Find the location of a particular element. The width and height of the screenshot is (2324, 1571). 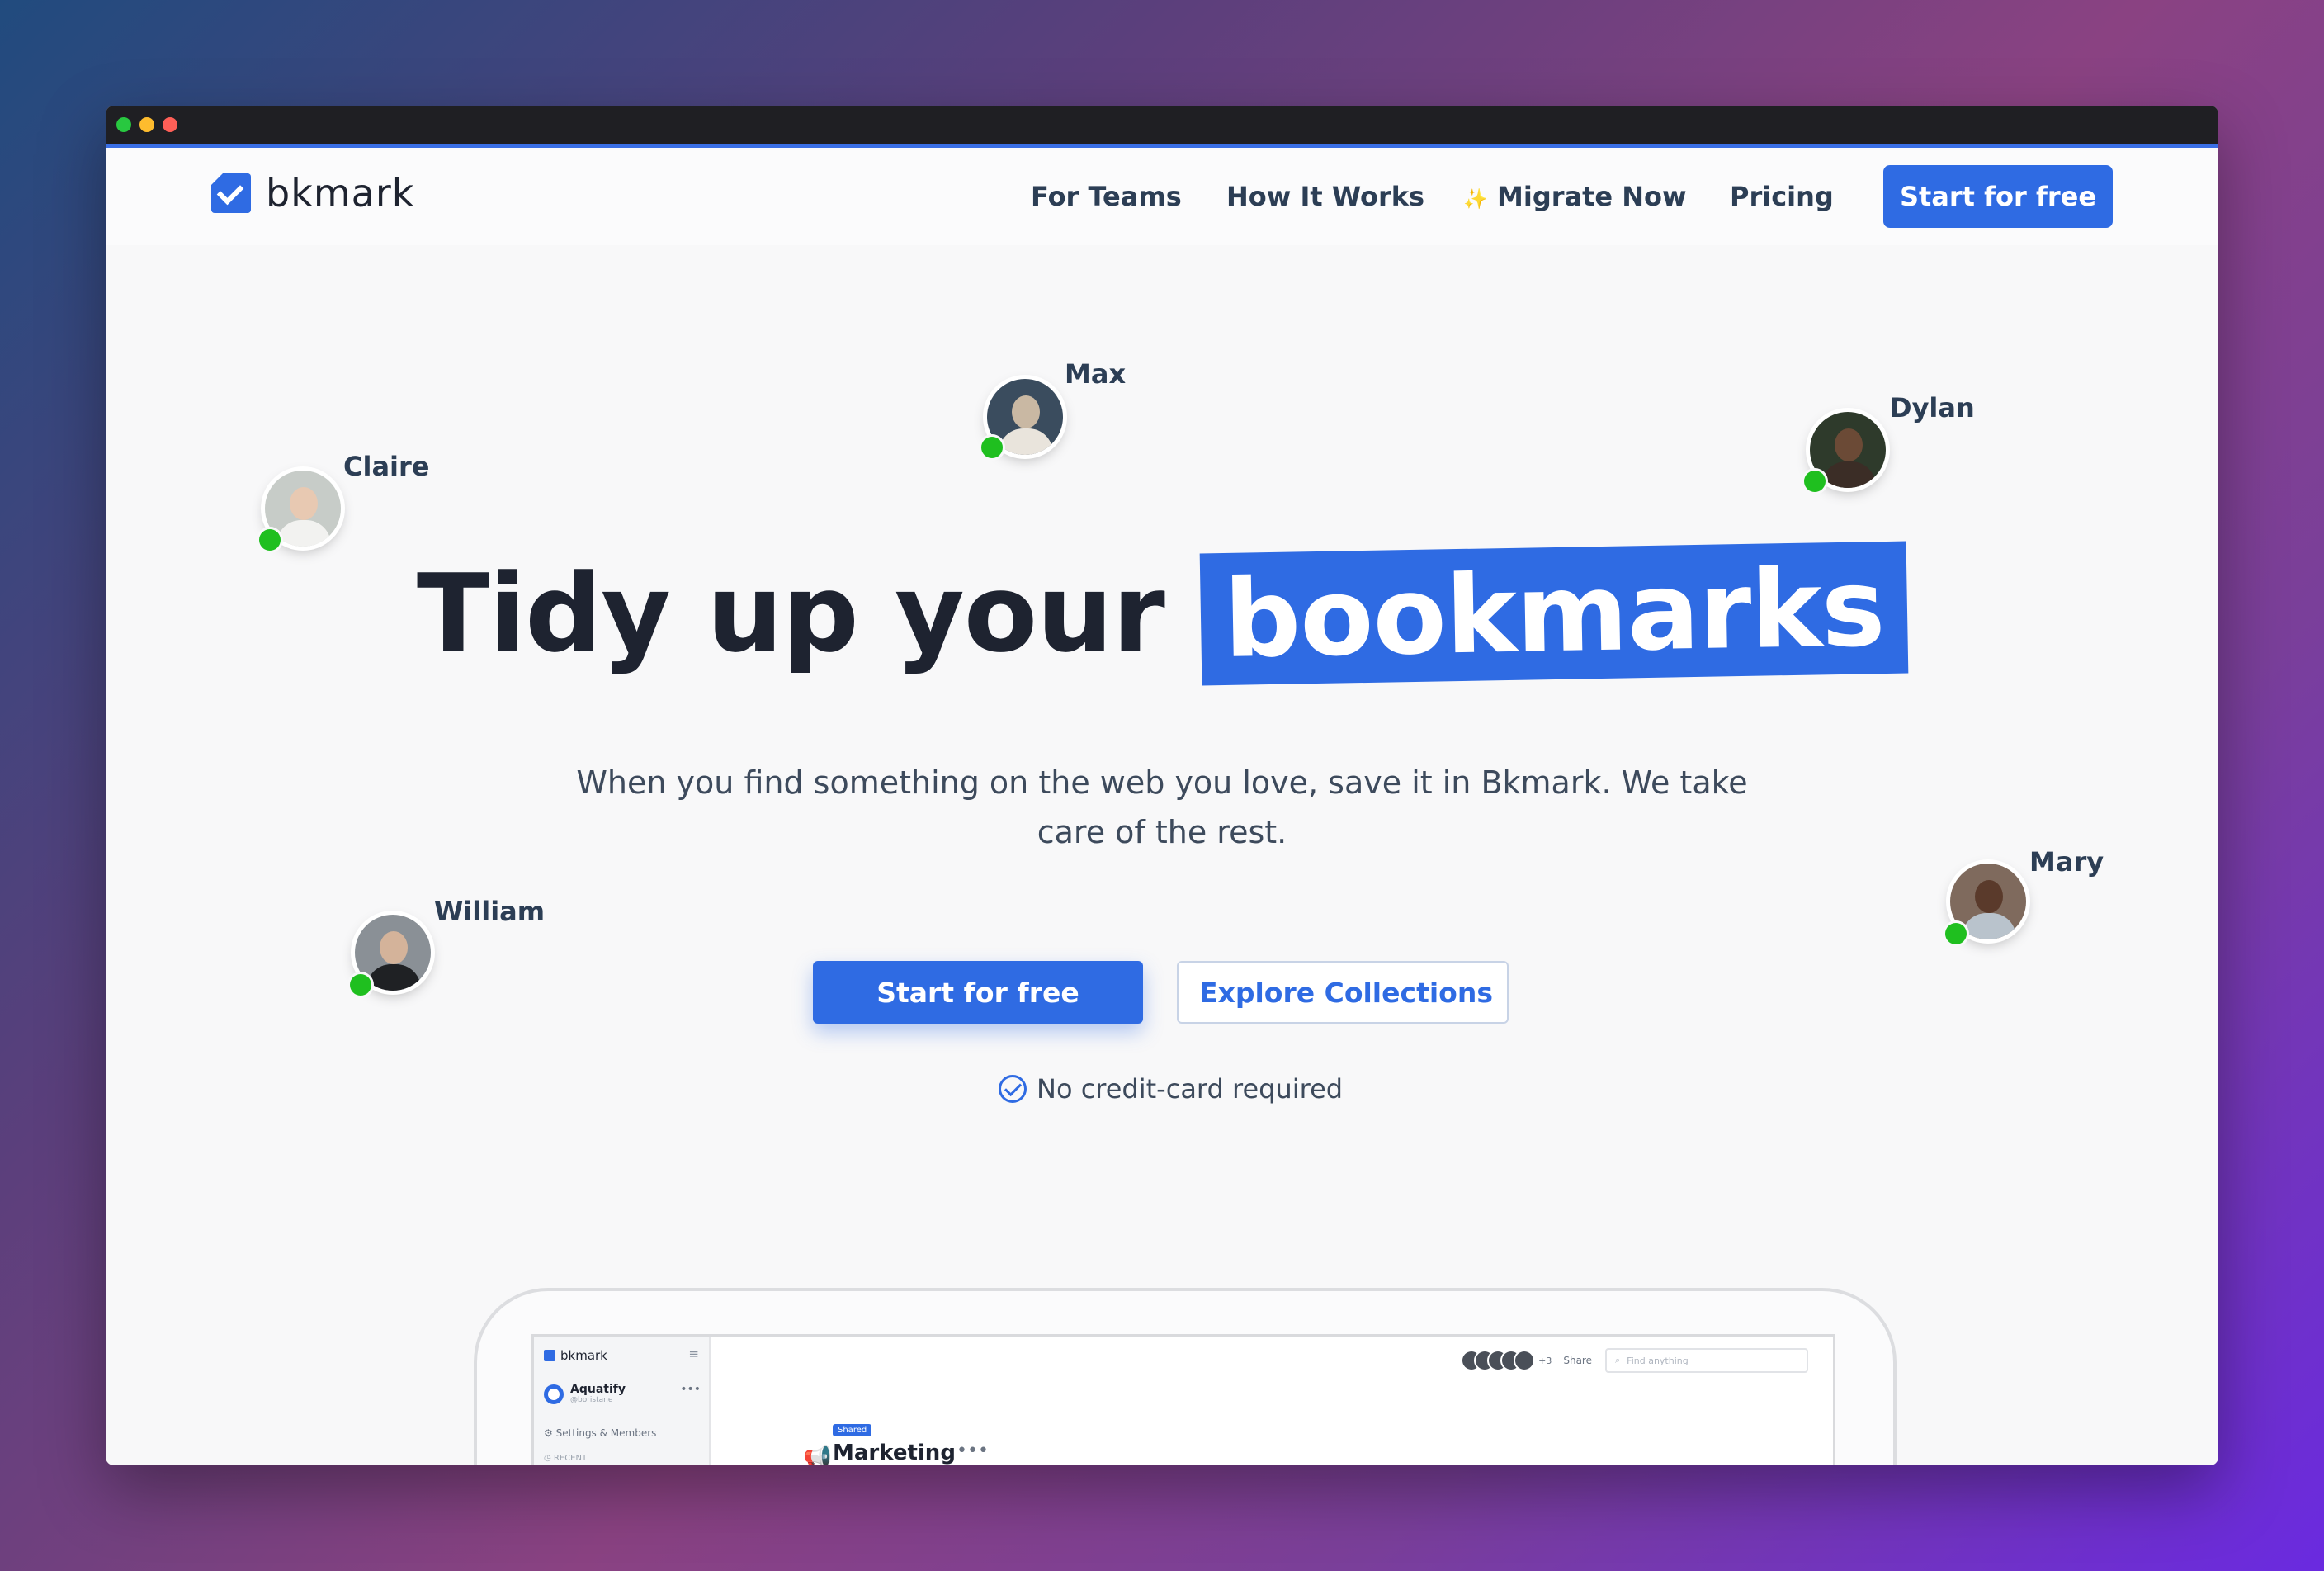

maximize-button is located at coordinates (123, 124).